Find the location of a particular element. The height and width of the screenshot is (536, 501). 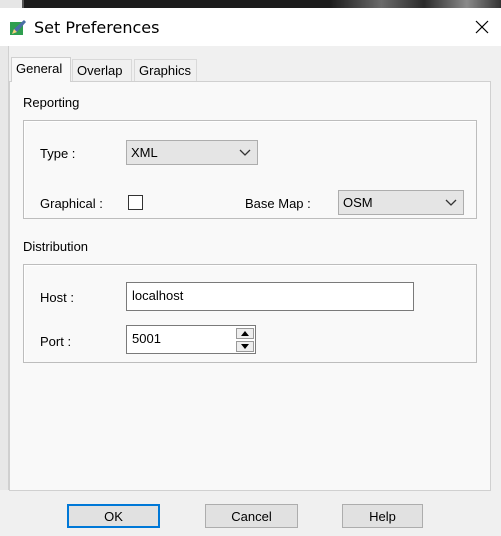

host-input: localhost is located at coordinates (270, 296).